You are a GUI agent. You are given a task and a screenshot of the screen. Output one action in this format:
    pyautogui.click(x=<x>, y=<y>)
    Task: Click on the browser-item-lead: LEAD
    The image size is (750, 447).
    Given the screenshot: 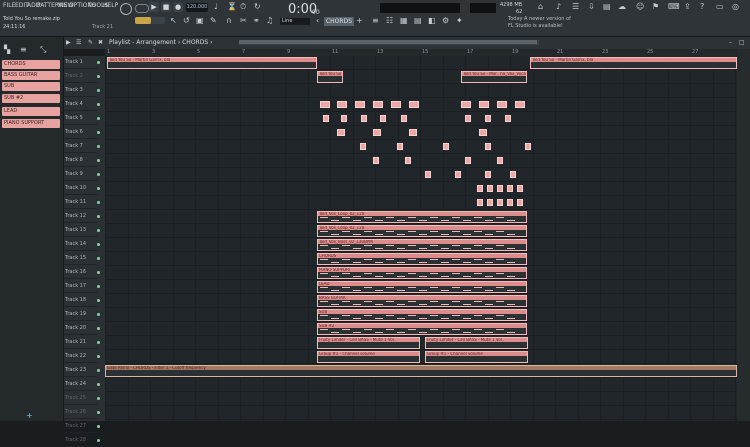 What is the action you would take?
    pyautogui.click(x=31, y=111)
    